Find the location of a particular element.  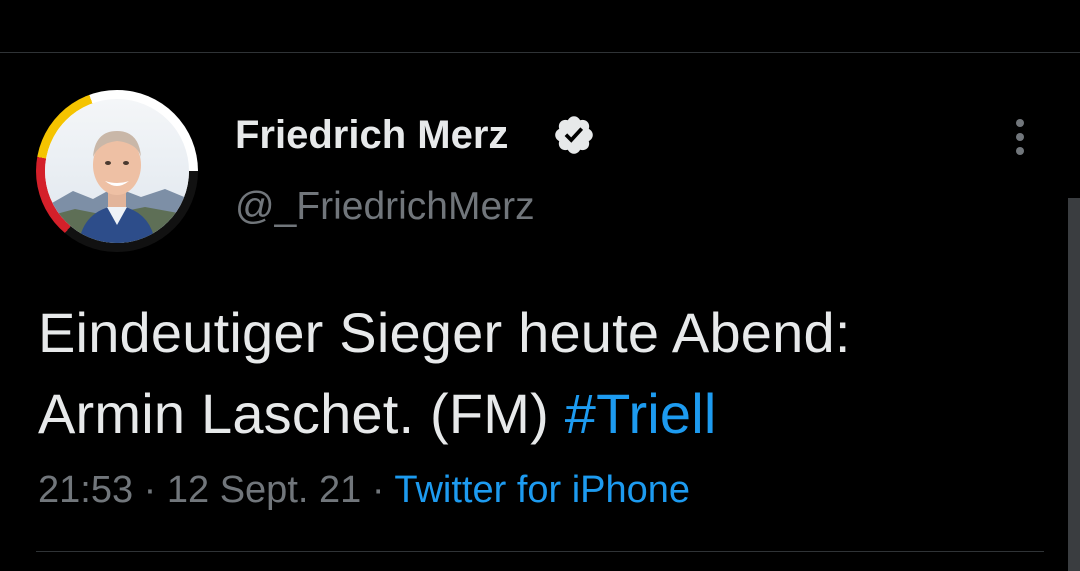

scrollbar is located at coordinates (1074, 384).